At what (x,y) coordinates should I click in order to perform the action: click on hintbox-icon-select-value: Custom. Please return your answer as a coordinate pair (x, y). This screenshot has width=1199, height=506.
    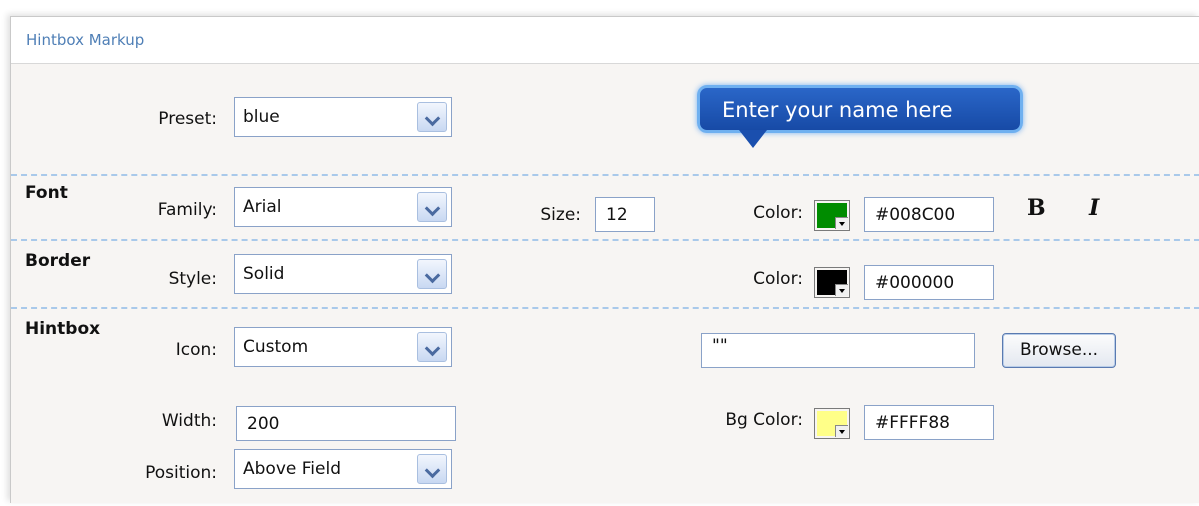
    Looking at the image, I should click on (276, 347).